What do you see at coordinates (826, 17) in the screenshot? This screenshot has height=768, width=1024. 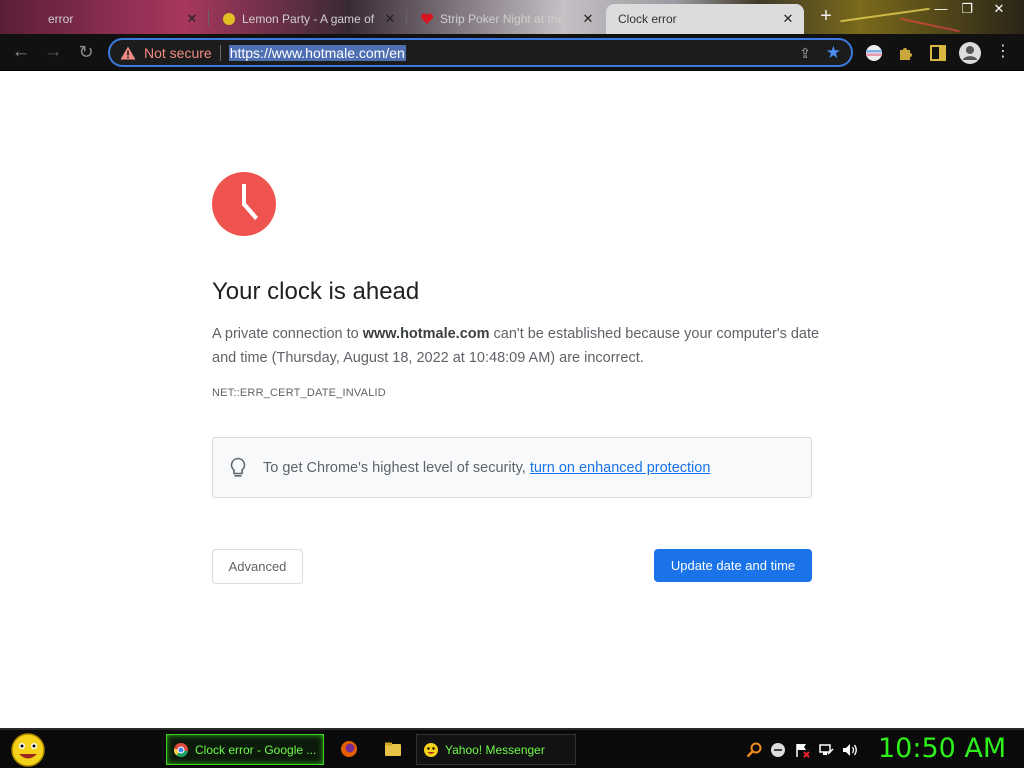 I see `new-tab-button: +` at bounding box center [826, 17].